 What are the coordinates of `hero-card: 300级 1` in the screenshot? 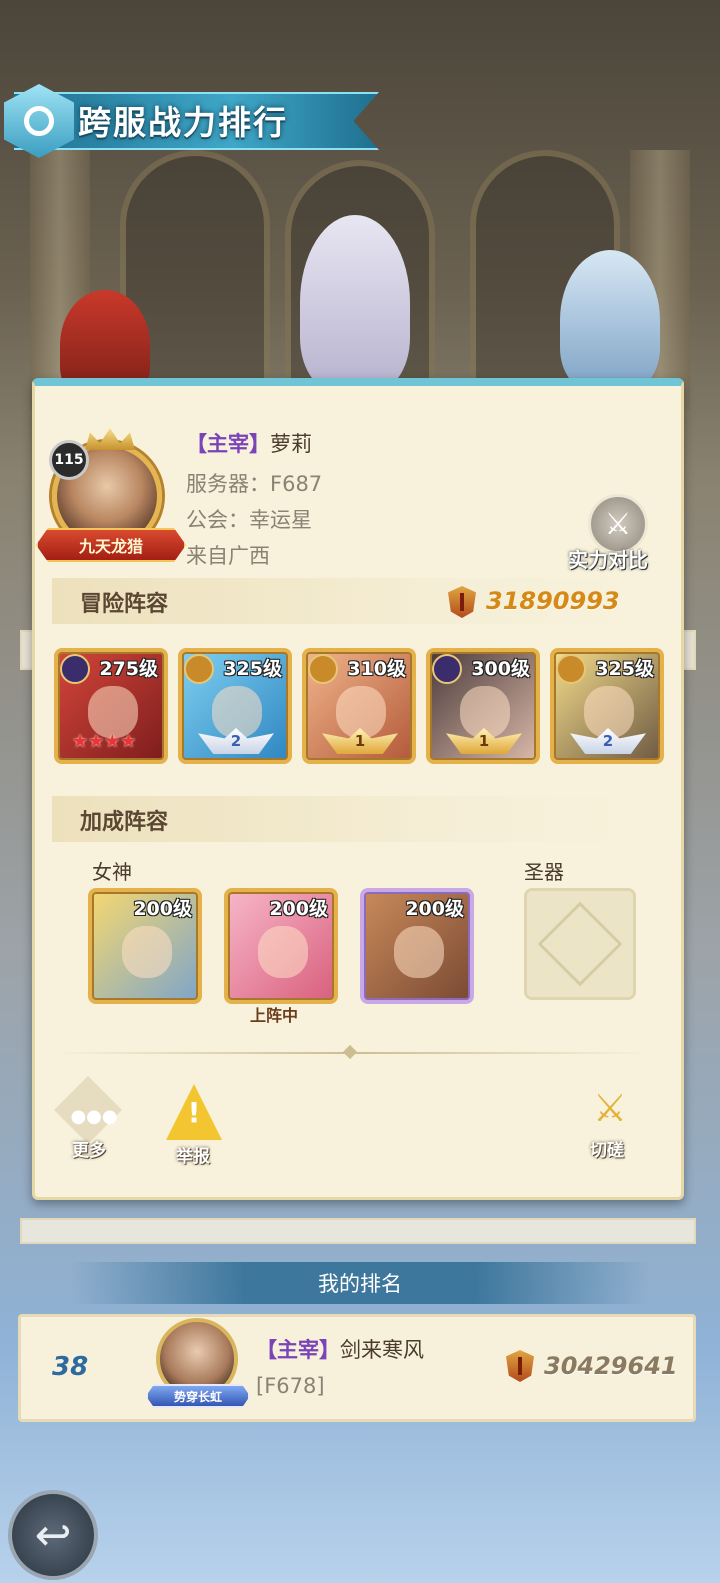 It's located at (483, 706).